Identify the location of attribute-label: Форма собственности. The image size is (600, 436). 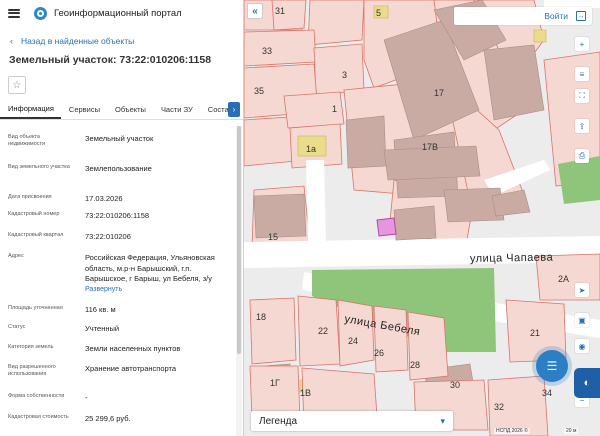
(36, 396).